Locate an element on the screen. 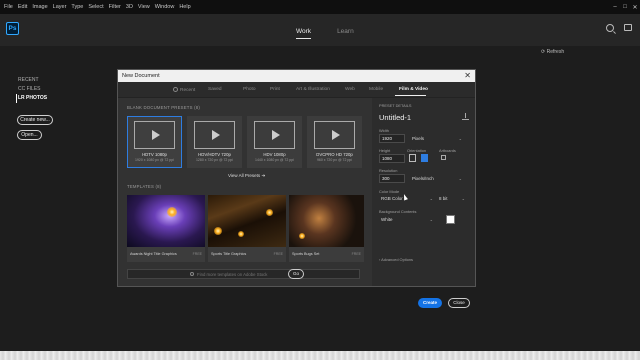  template-card: Awards Night Title Graphics FREE is located at coordinates (166, 228).